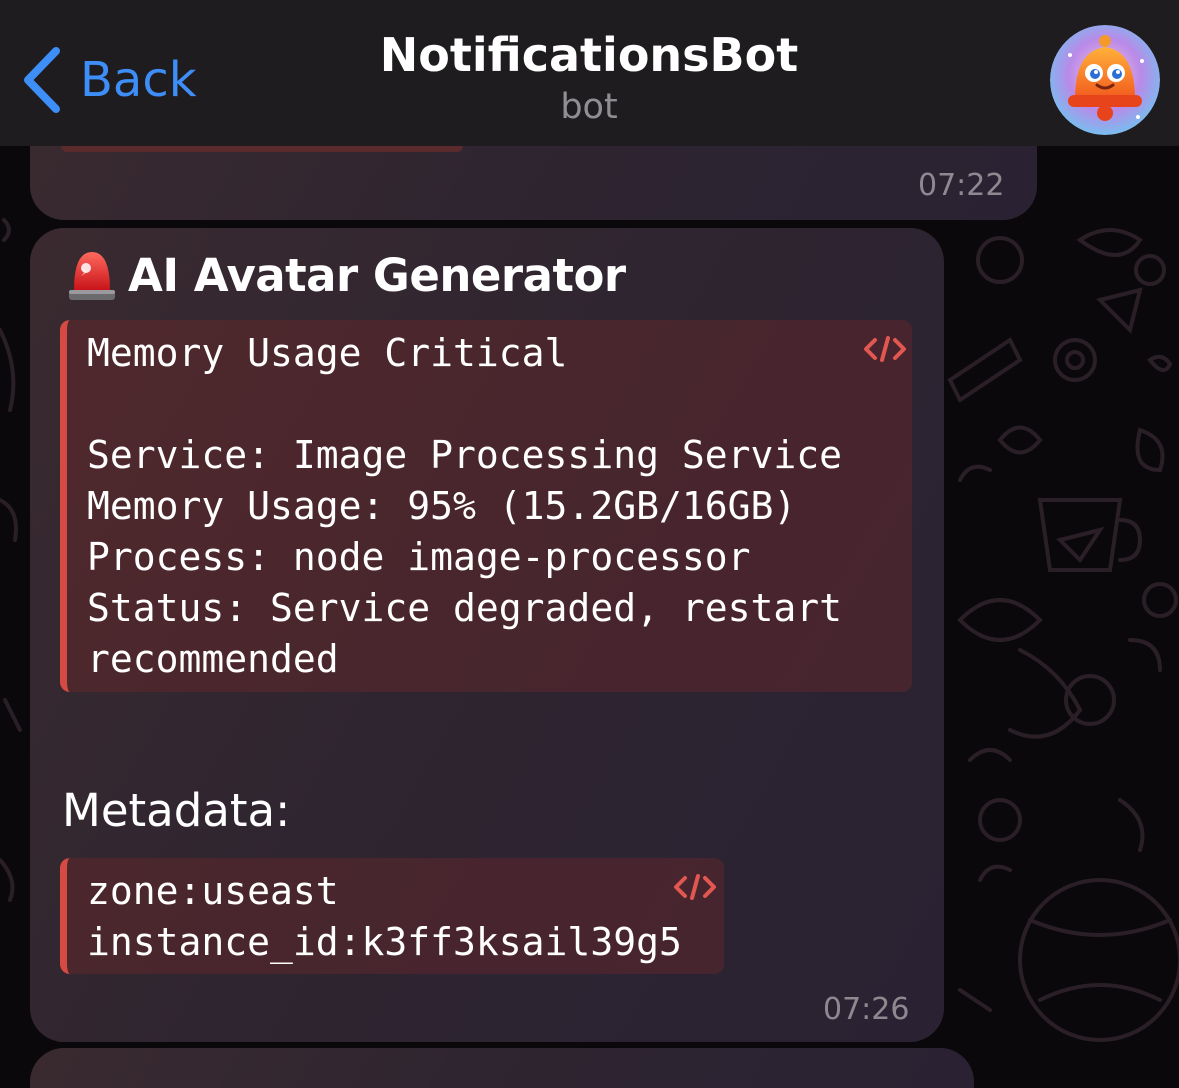 This screenshot has height=1088, width=1179. What do you see at coordinates (866, 1009) in the screenshot?
I see `message-time: 07:26` at bounding box center [866, 1009].